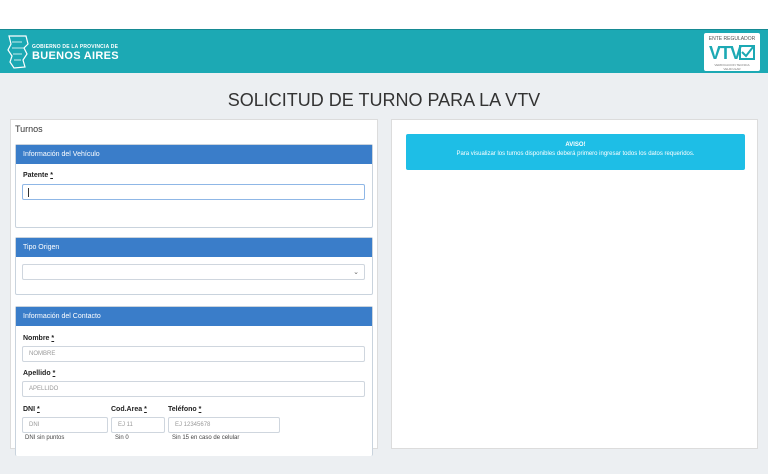 The image size is (768, 474). I want to click on vehicle-panel: Información del Vehículo Patente *, so click(194, 186).